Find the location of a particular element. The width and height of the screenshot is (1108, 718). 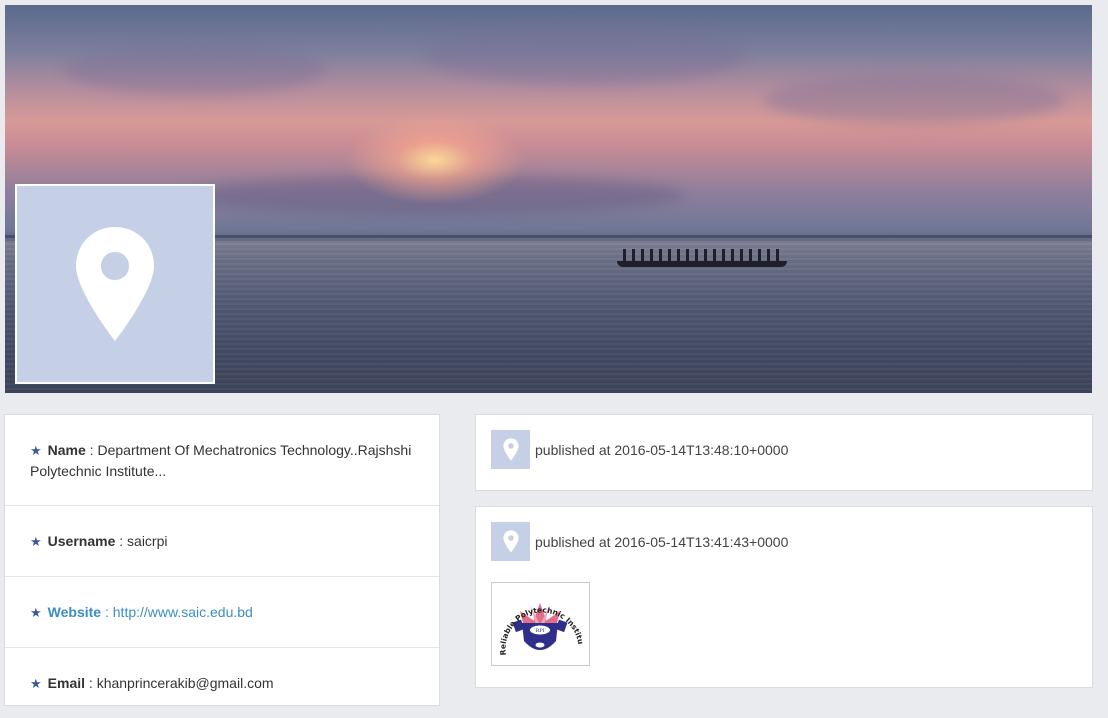

website-row: ★ Website : http://www.saic.edu.bd is located at coordinates (222, 612).